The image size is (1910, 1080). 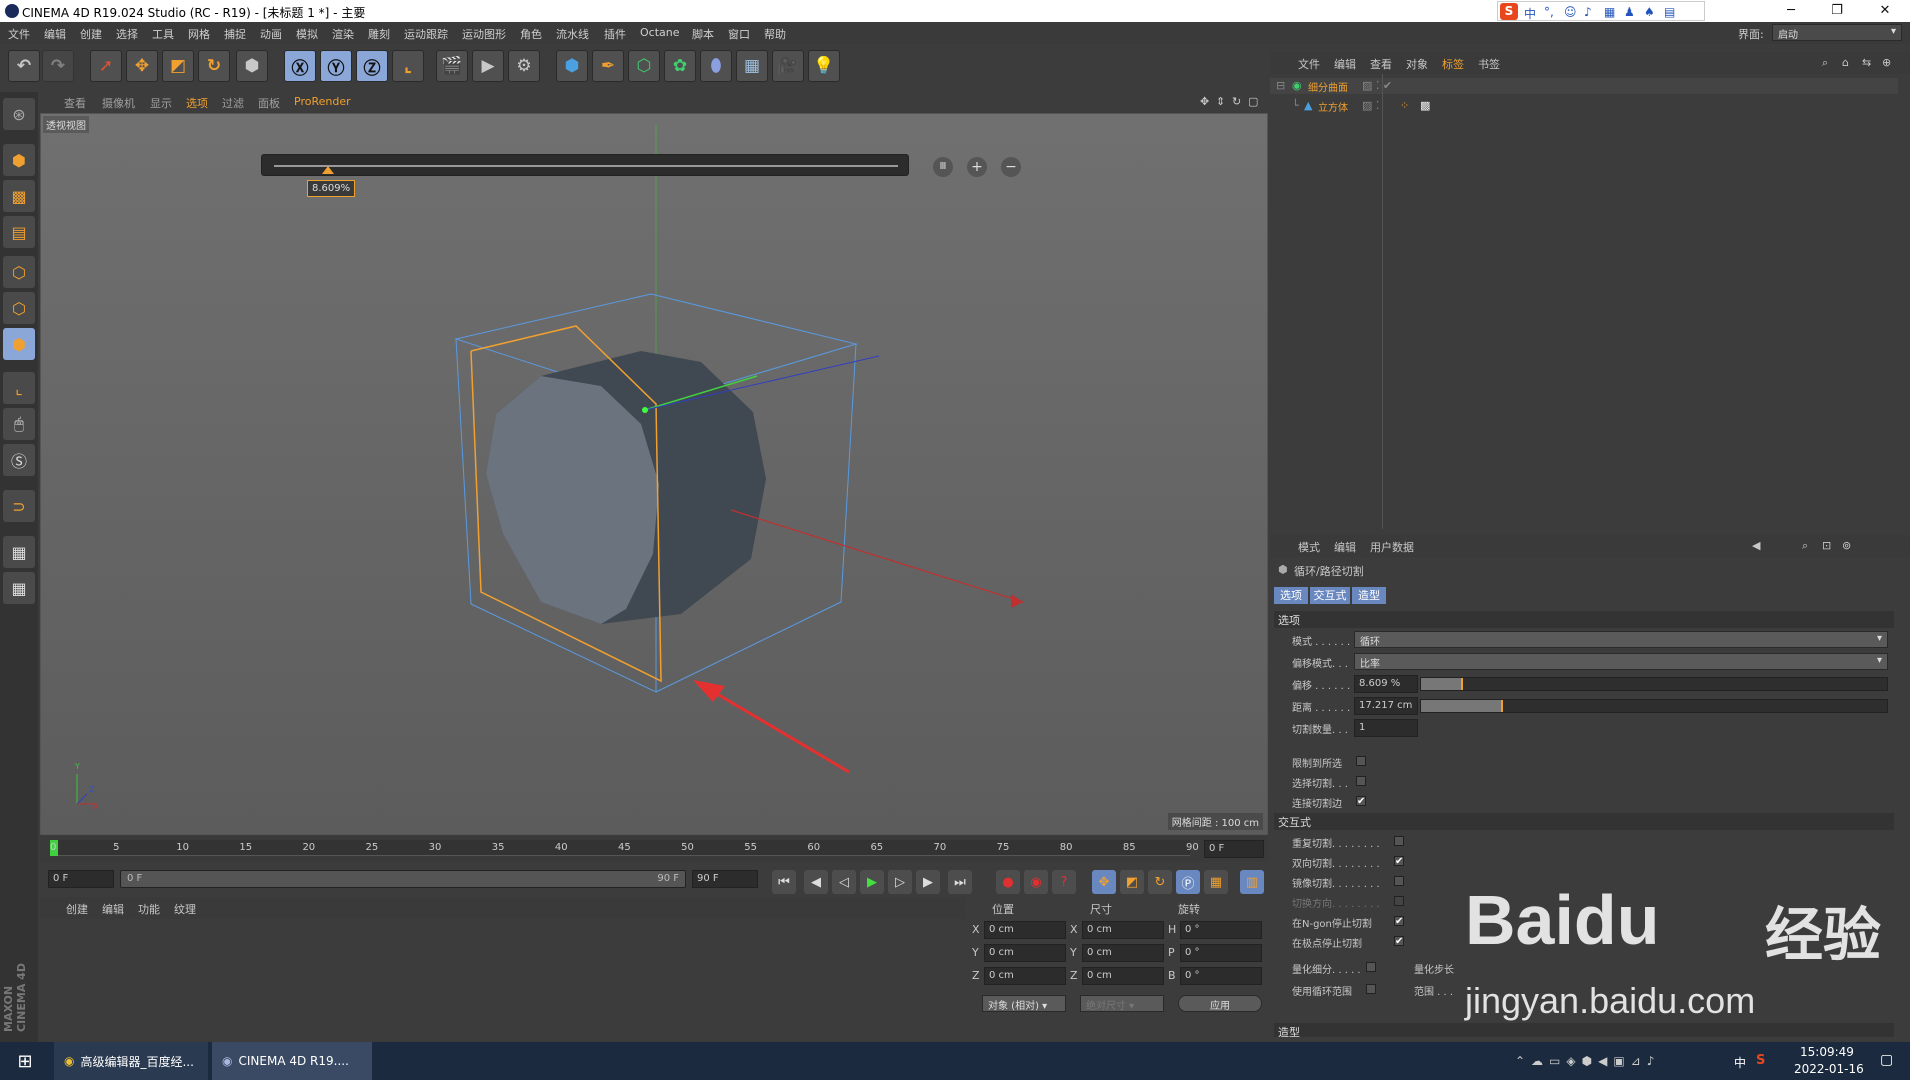 I want to click on slider-plus-button: +, so click(x=977, y=167).